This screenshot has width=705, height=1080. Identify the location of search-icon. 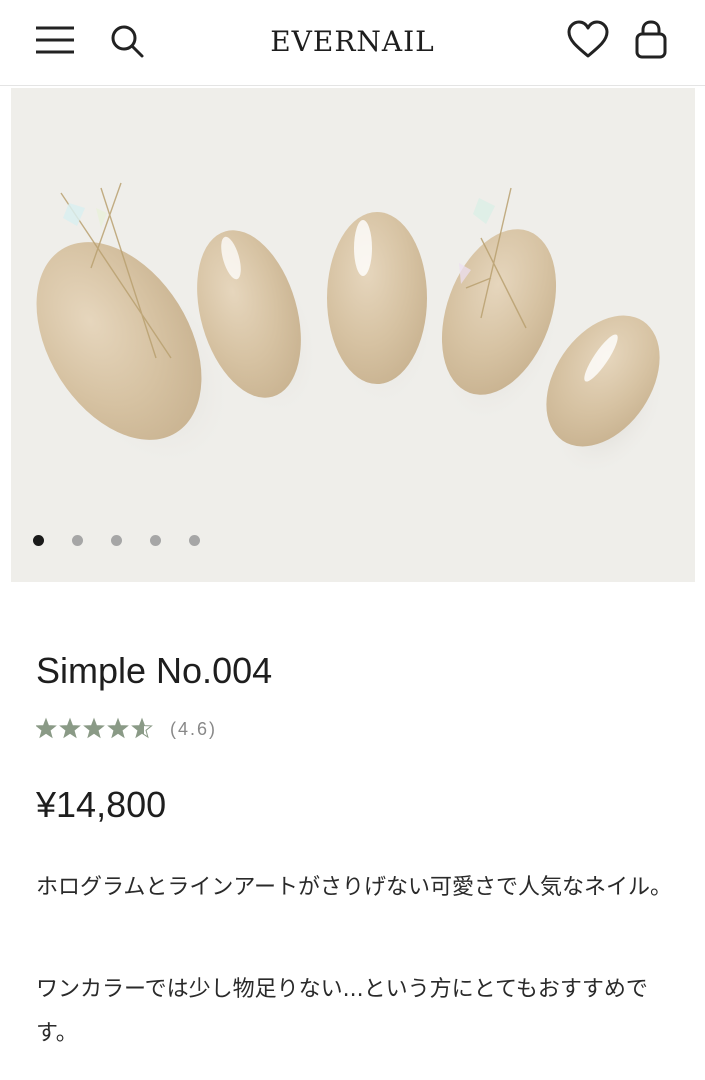
(127, 41).